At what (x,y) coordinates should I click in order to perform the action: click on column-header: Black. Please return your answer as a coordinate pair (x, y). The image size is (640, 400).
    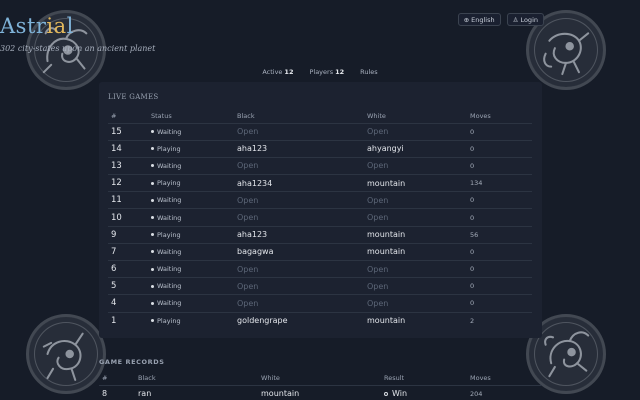
    Looking at the image, I should click on (246, 115).